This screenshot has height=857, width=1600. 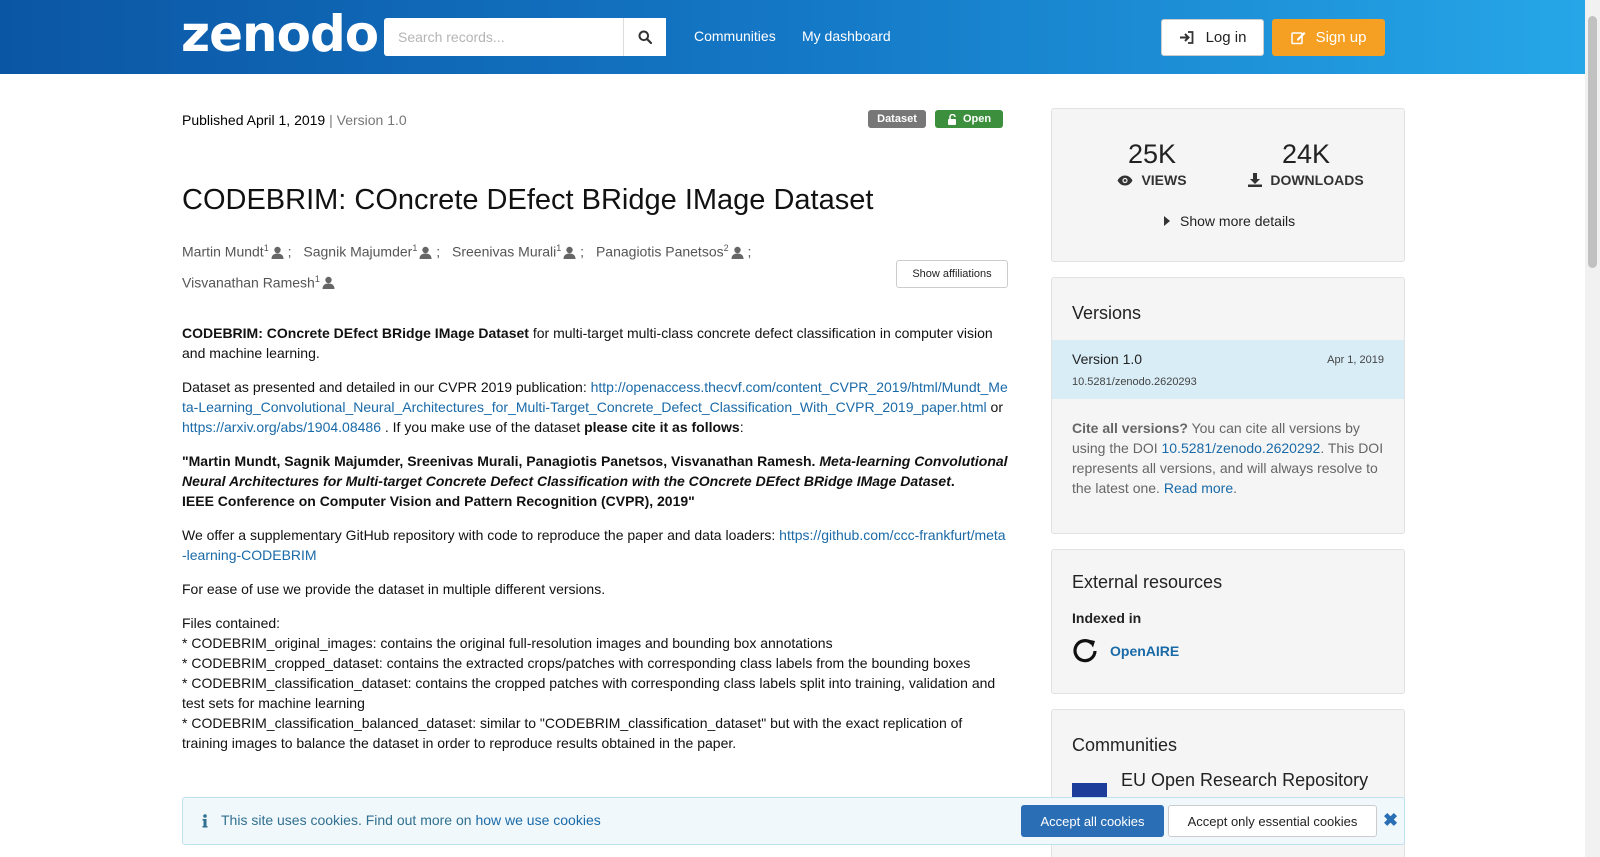 I want to click on close-icon: ✖, so click(x=1390, y=820).